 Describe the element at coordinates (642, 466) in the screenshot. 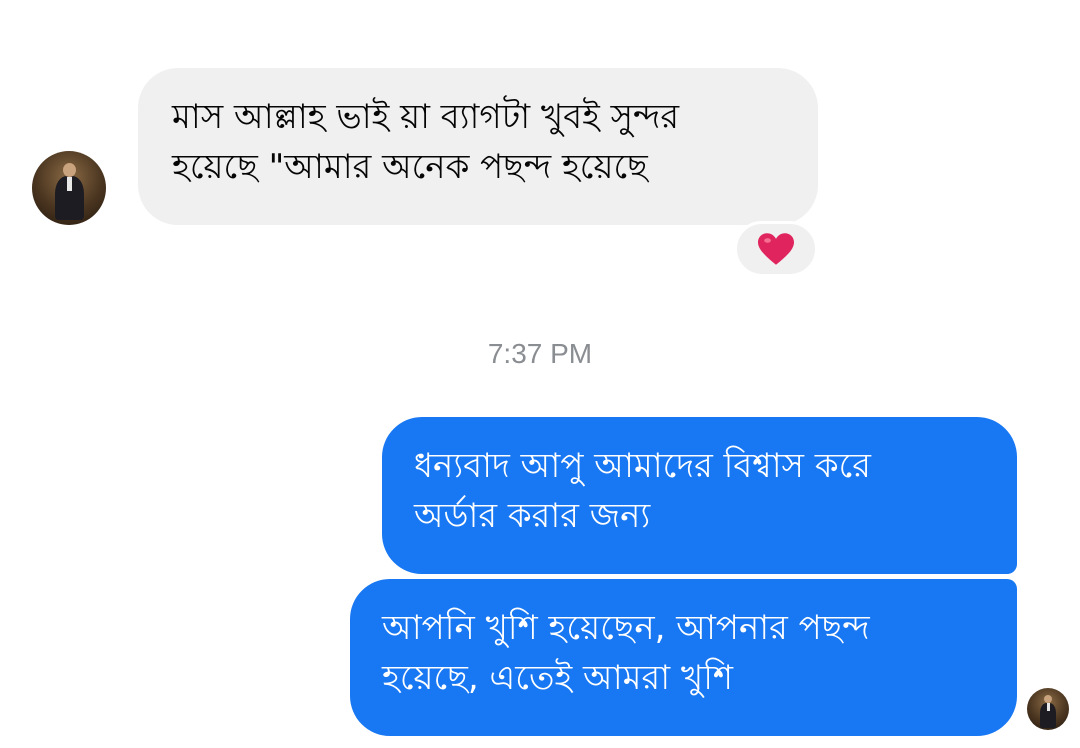

I see `message-line: ধন্যবাদ আপু আমাদের বিশ্বাস করে` at that location.